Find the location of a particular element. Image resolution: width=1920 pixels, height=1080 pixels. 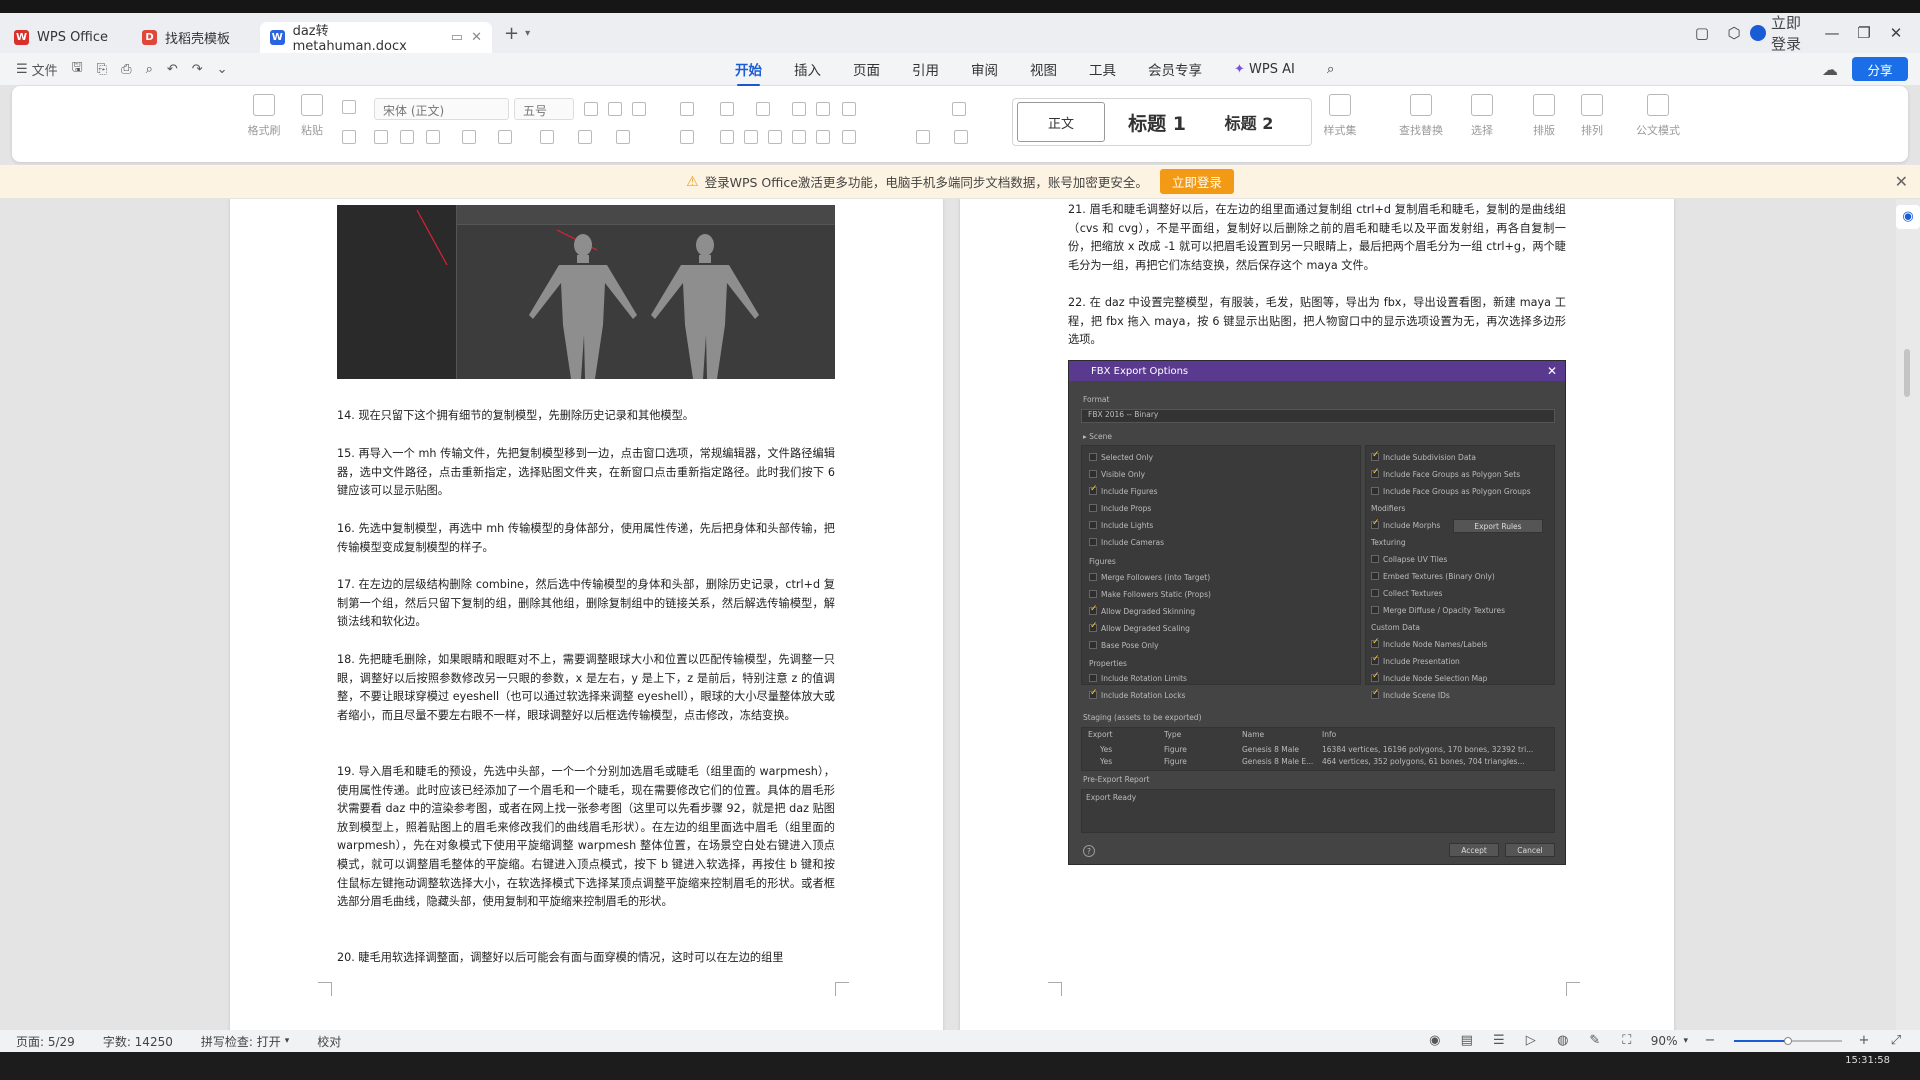

chinese-layout-icon is located at coordinates (849, 109).